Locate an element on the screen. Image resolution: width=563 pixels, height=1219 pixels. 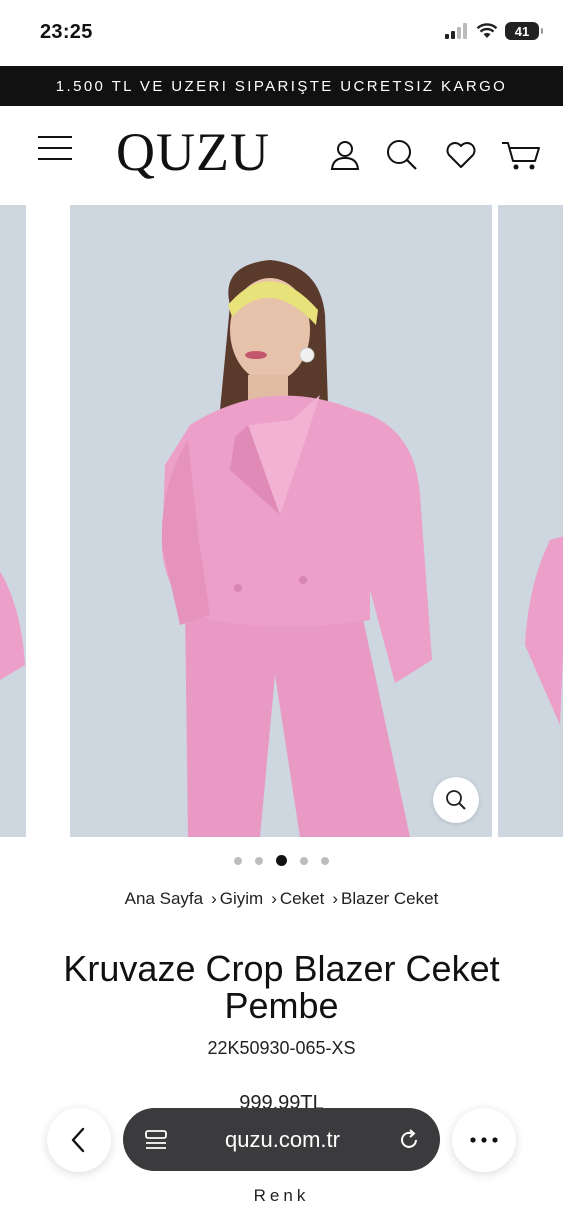
status-time: 23:25 is located at coordinates (66, 32).